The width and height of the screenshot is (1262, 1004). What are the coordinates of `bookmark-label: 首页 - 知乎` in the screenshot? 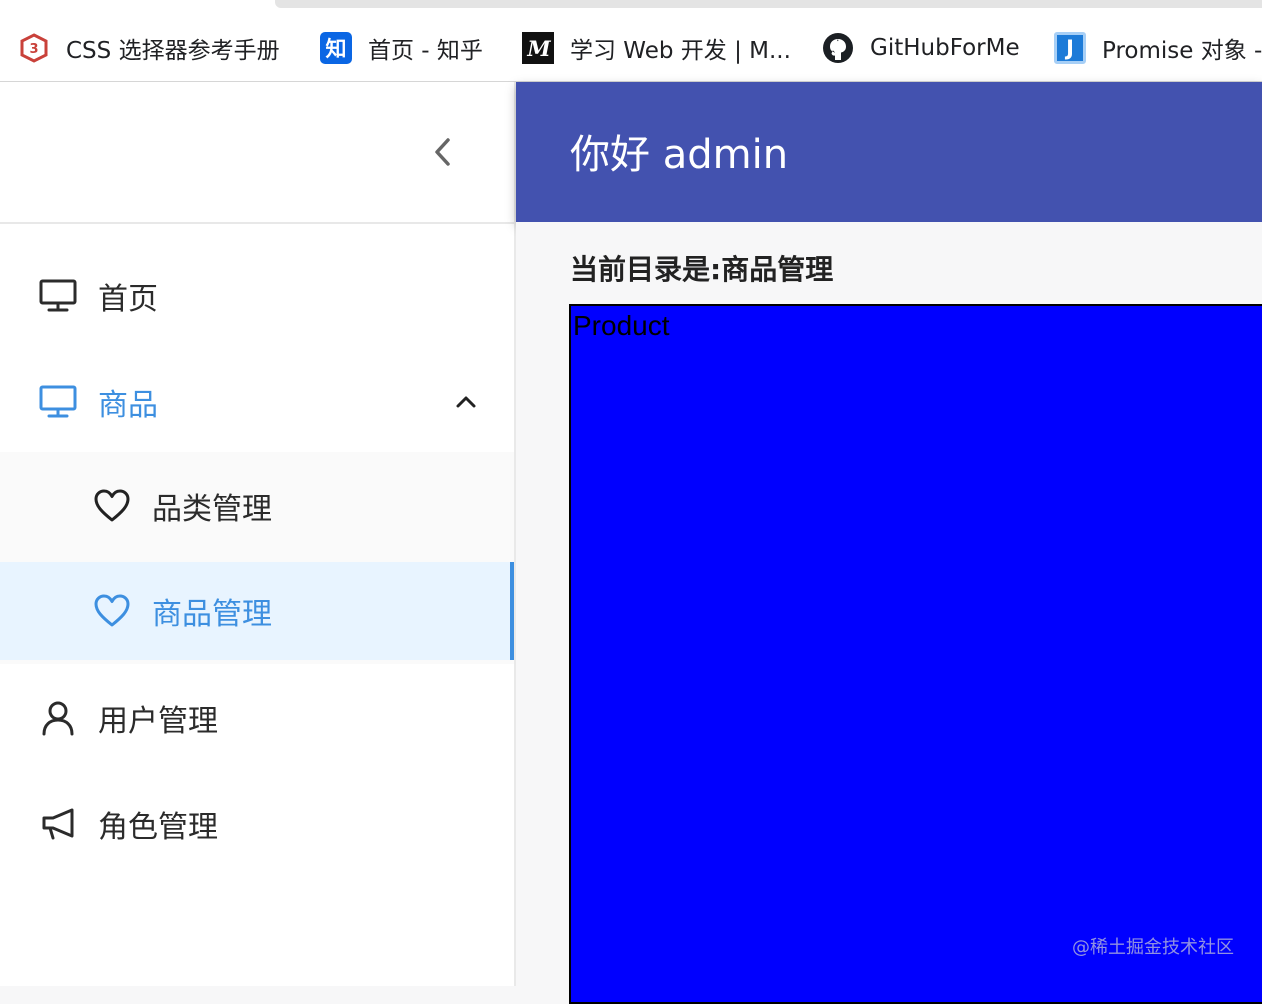 It's located at (425, 51).